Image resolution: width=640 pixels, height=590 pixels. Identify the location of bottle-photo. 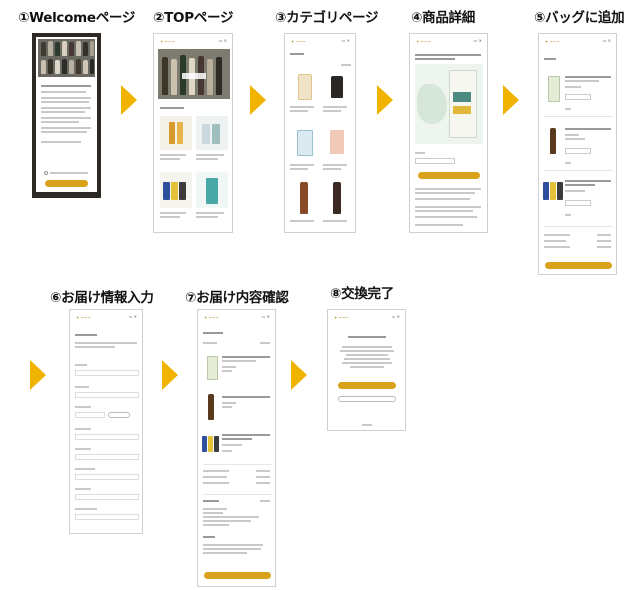
(66, 58).